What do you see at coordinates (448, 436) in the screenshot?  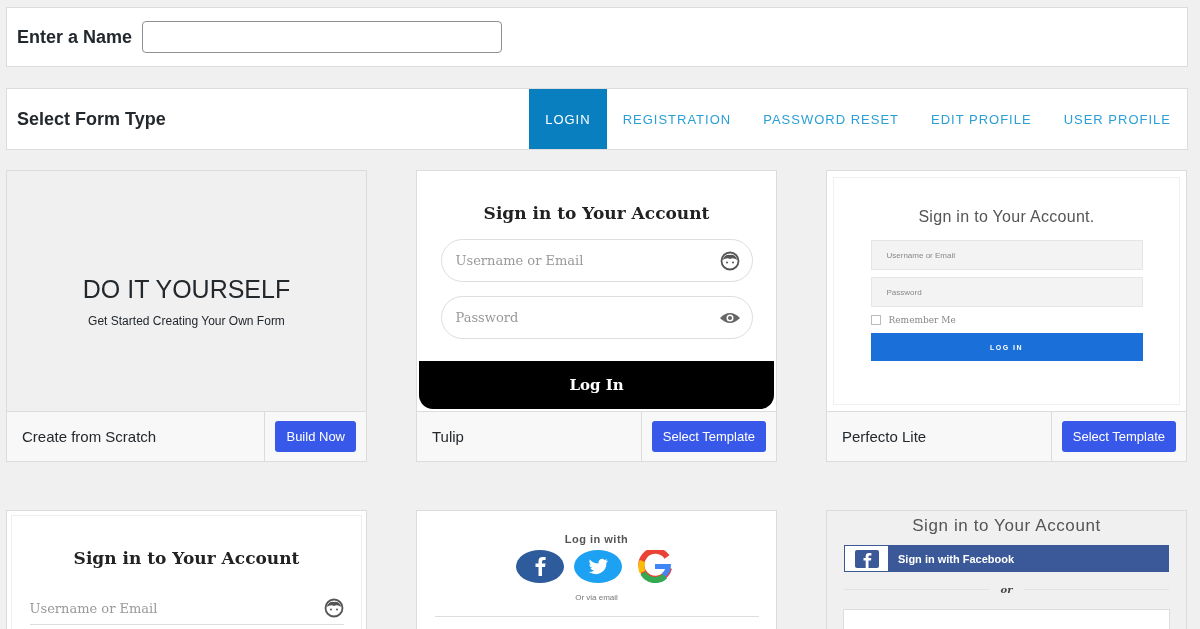 I see `template-name: Tulip` at bounding box center [448, 436].